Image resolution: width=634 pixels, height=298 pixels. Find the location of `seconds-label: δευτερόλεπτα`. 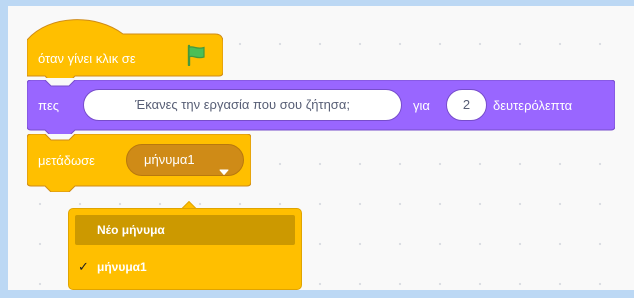

seconds-label: δευτερόλεπτα is located at coordinates (533, 105).